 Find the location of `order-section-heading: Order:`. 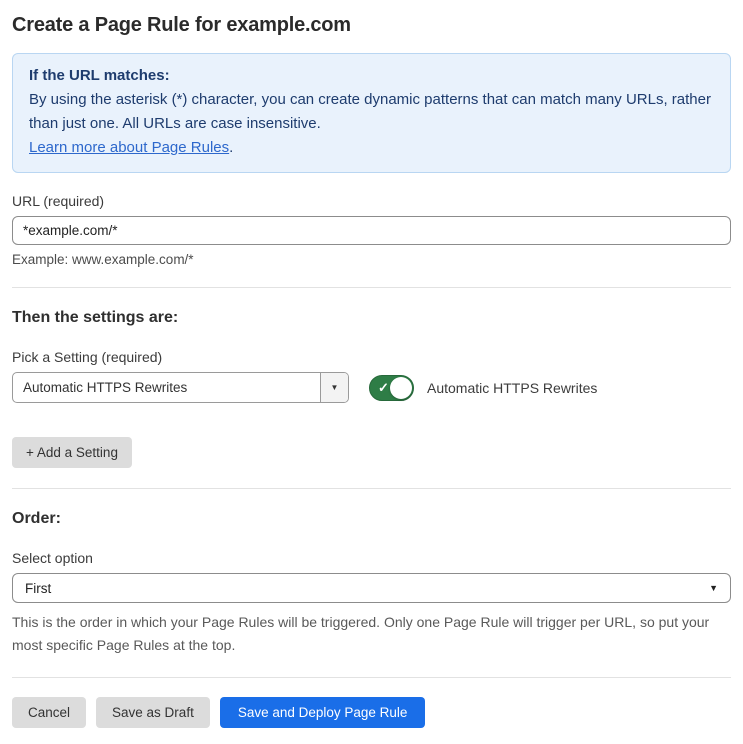

order-section-heading: Order: is located at coordinates (36, 518).